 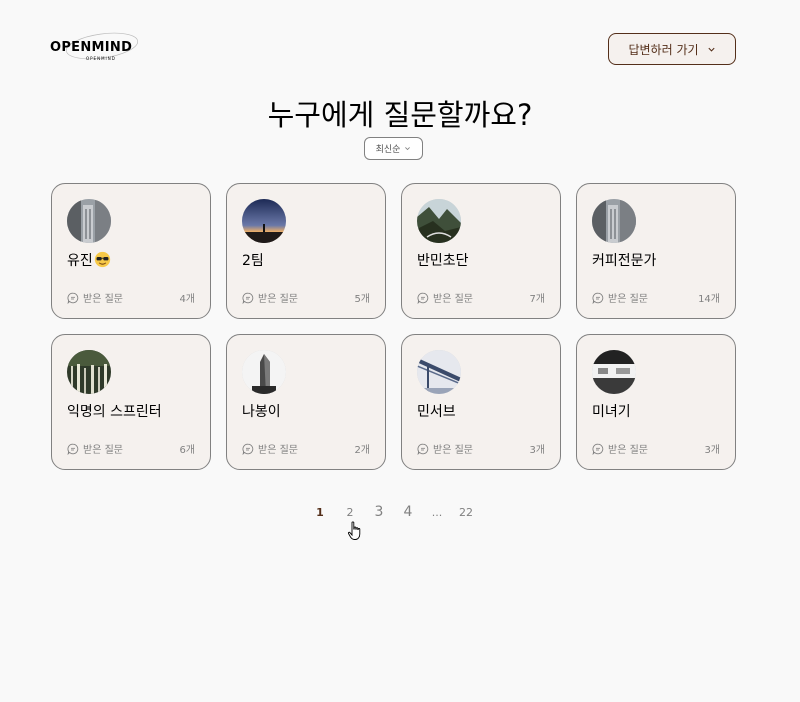 What do you see at coordinates (131, 448) in the screenshot?
I see `card-footer: 받은 질문 6개` at bounding box center [131, 448].